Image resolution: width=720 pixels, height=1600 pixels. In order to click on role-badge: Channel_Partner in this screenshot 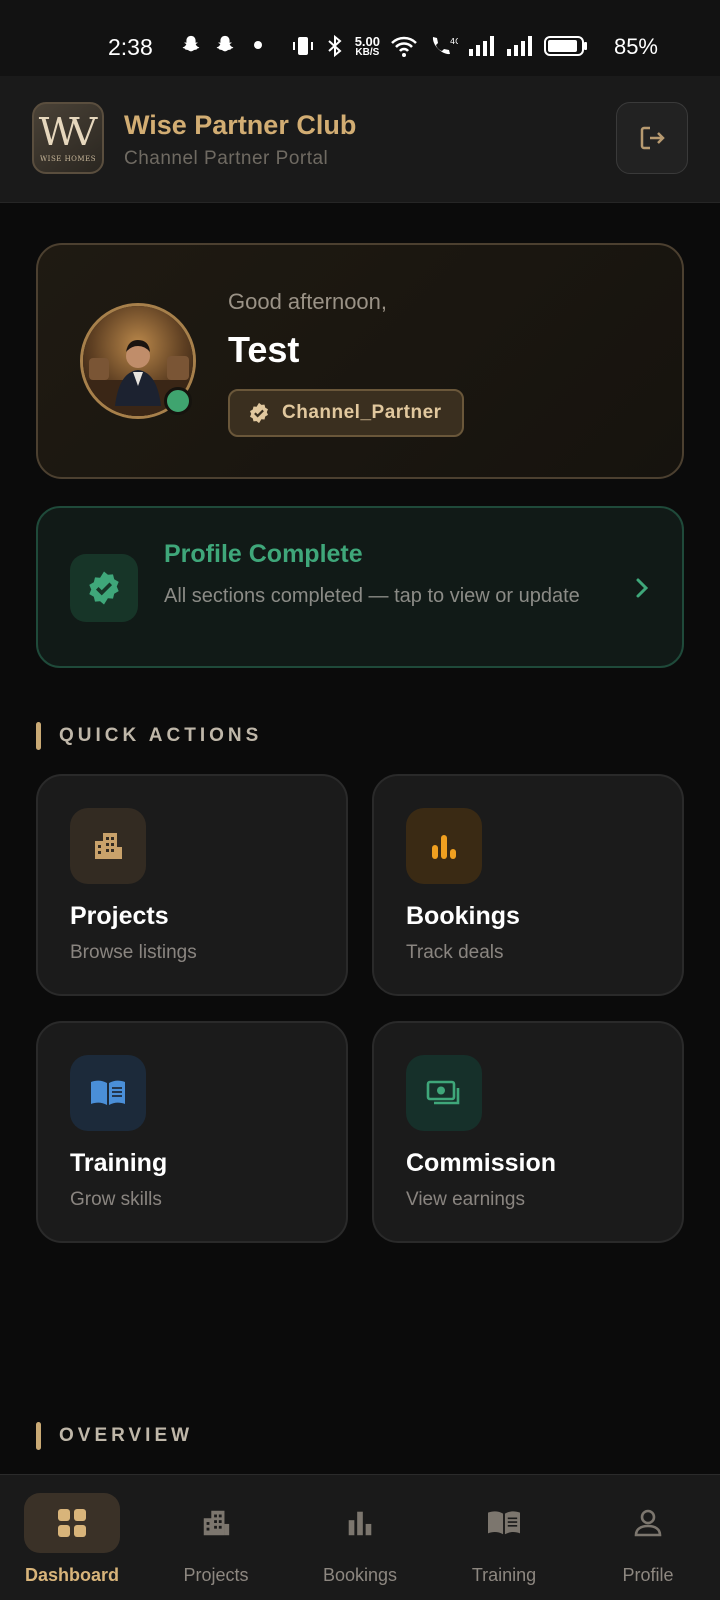, I will do `click(346, 413)`.